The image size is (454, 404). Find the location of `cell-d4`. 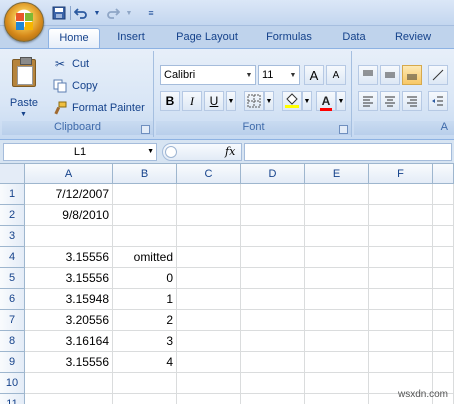

cell-d4 is located at coordinates (273, 257).